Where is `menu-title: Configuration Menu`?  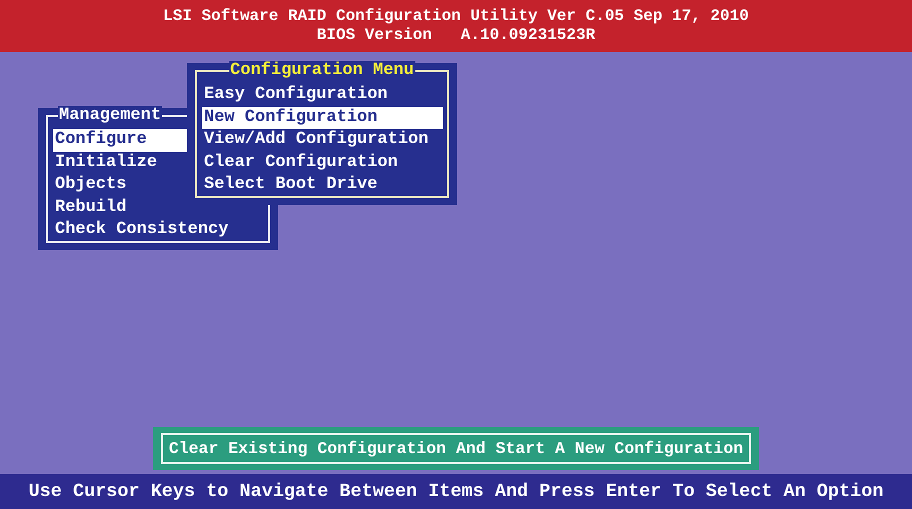
menu-title: Configuration Menu is located at coordinates (322, 70).